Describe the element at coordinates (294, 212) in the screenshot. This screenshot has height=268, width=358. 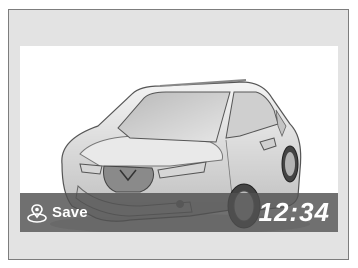
I see `clock-display: 12:34` at that location.